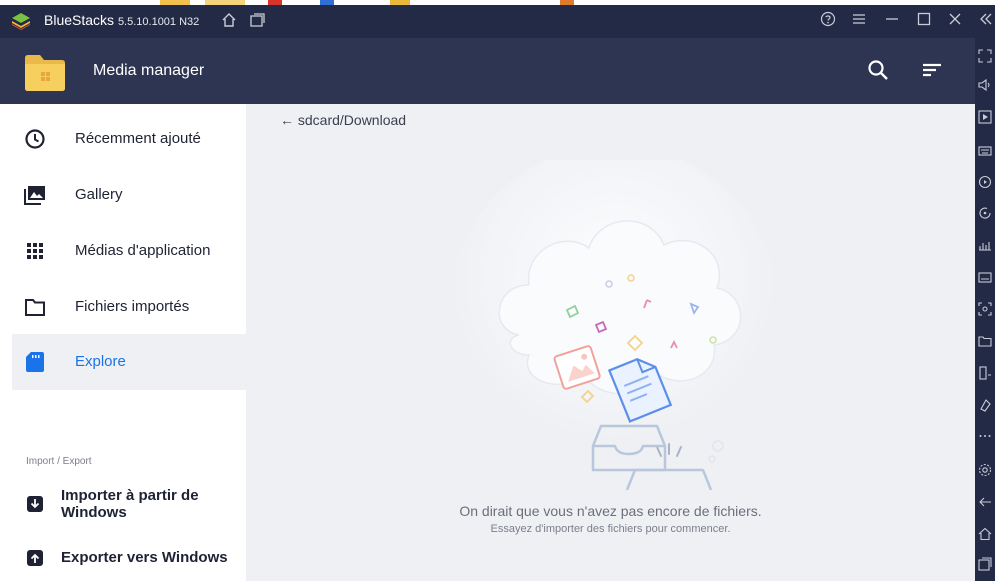 Image resolution: width=995 pixels, height=581 pixels. What do you see at coordinates (986, 19) in the screenshot?
I see `collapse-sidebar-icon` at bounding box center [986, 19].